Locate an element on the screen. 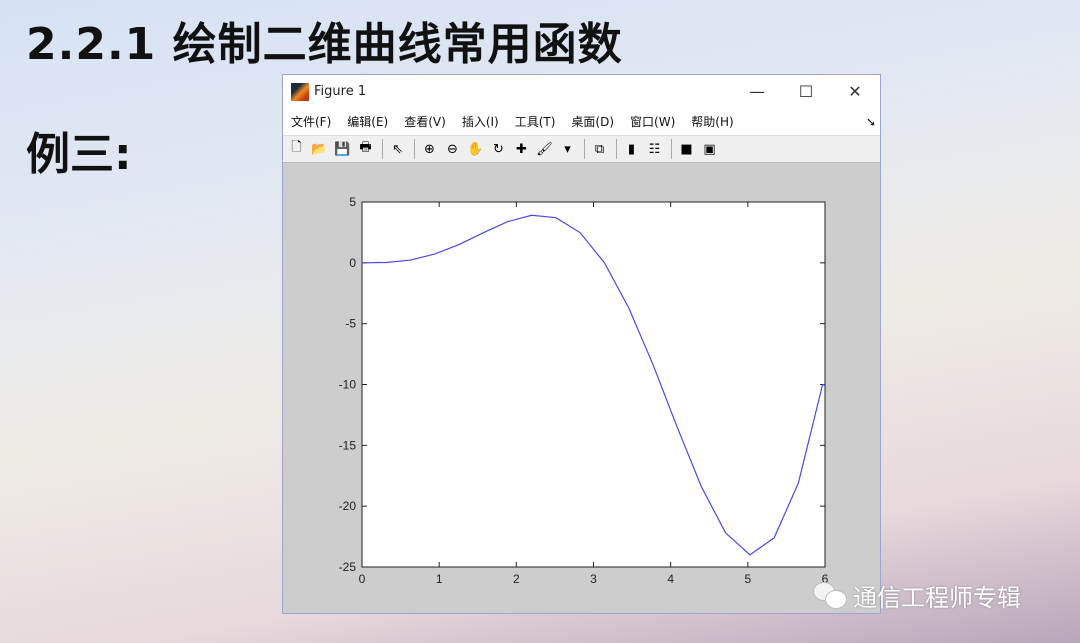  zoom-out-icon: ⊖ is located at coordinates (452, 149).